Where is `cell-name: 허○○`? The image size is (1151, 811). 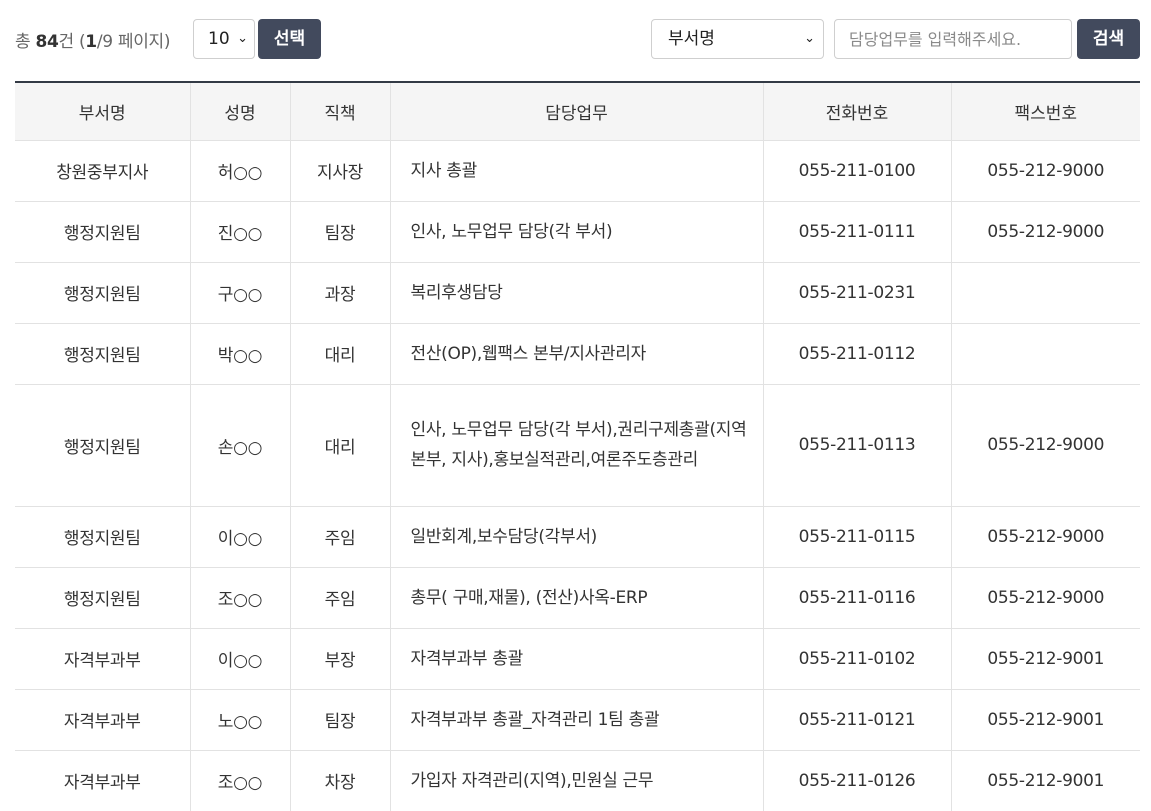
cell-name: 허○○ is located at coordinates (240, 171).